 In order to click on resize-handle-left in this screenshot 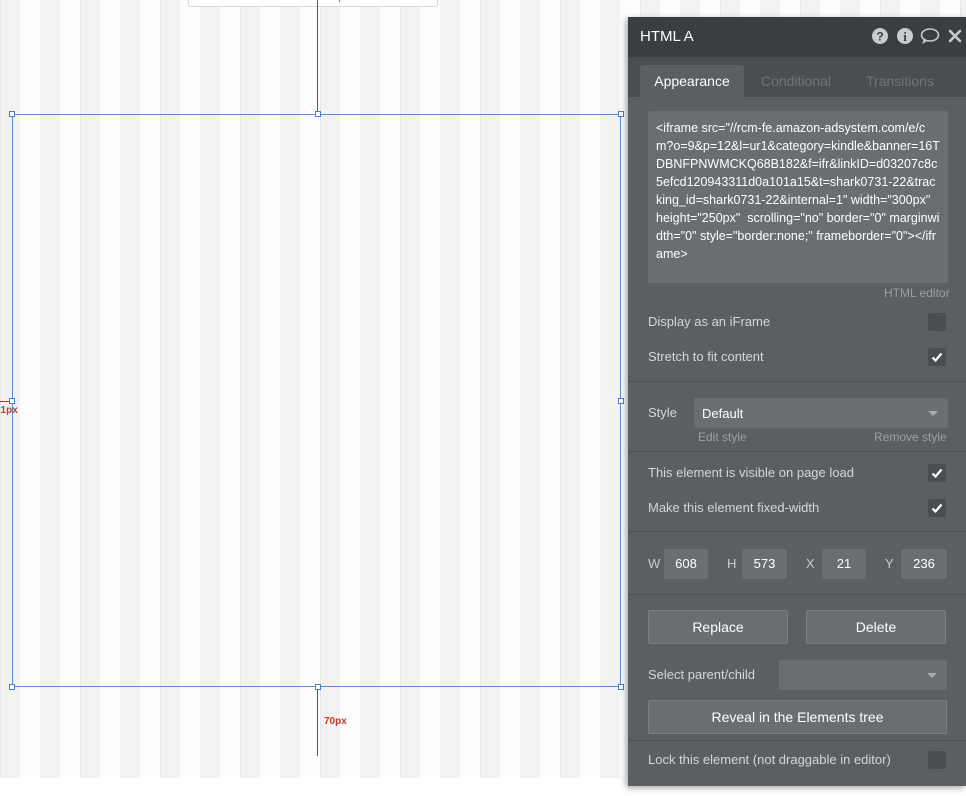, I will do `click(12, 401)`.